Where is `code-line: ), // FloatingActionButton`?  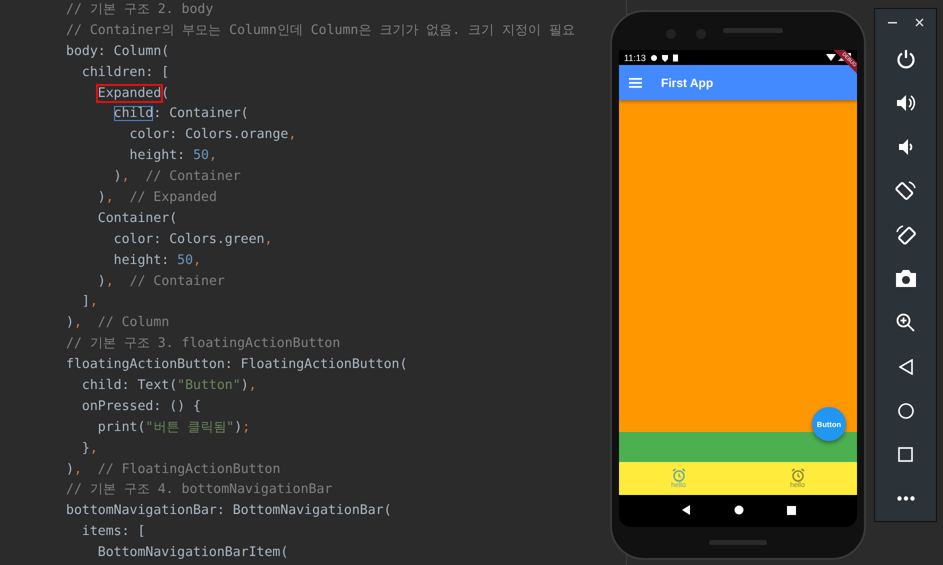 code-line: ), // FloatingActionButton is located at coordinates (173, 469).